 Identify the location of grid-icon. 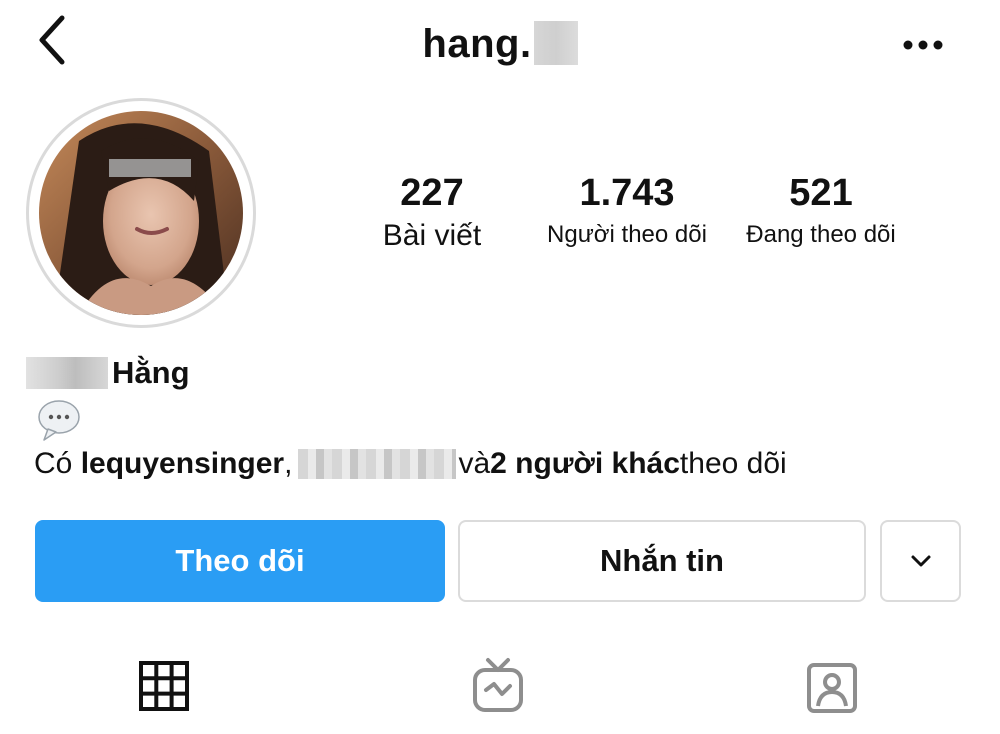
(164, 686).